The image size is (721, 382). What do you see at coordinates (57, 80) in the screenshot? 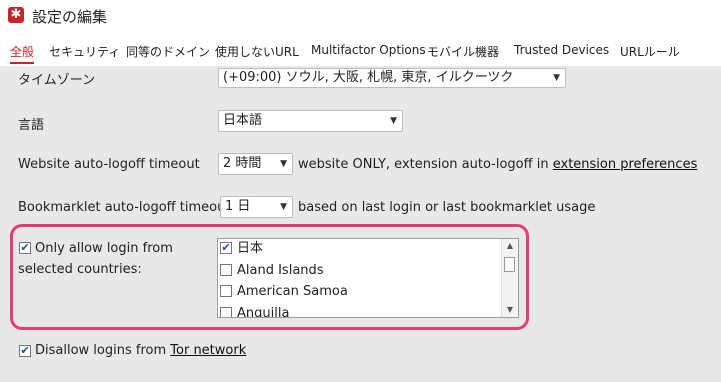
I see `timezone-label: タイムゾーン` at bounding box center [57, 80].